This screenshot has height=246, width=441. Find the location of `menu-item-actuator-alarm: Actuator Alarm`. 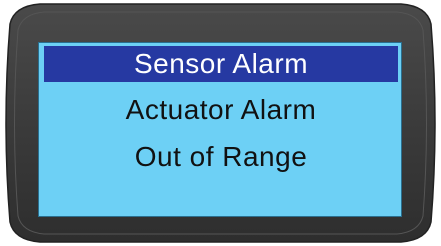

menu-item-actuator-alarm: Actuator Alarm is located at coordinates (221, 110).